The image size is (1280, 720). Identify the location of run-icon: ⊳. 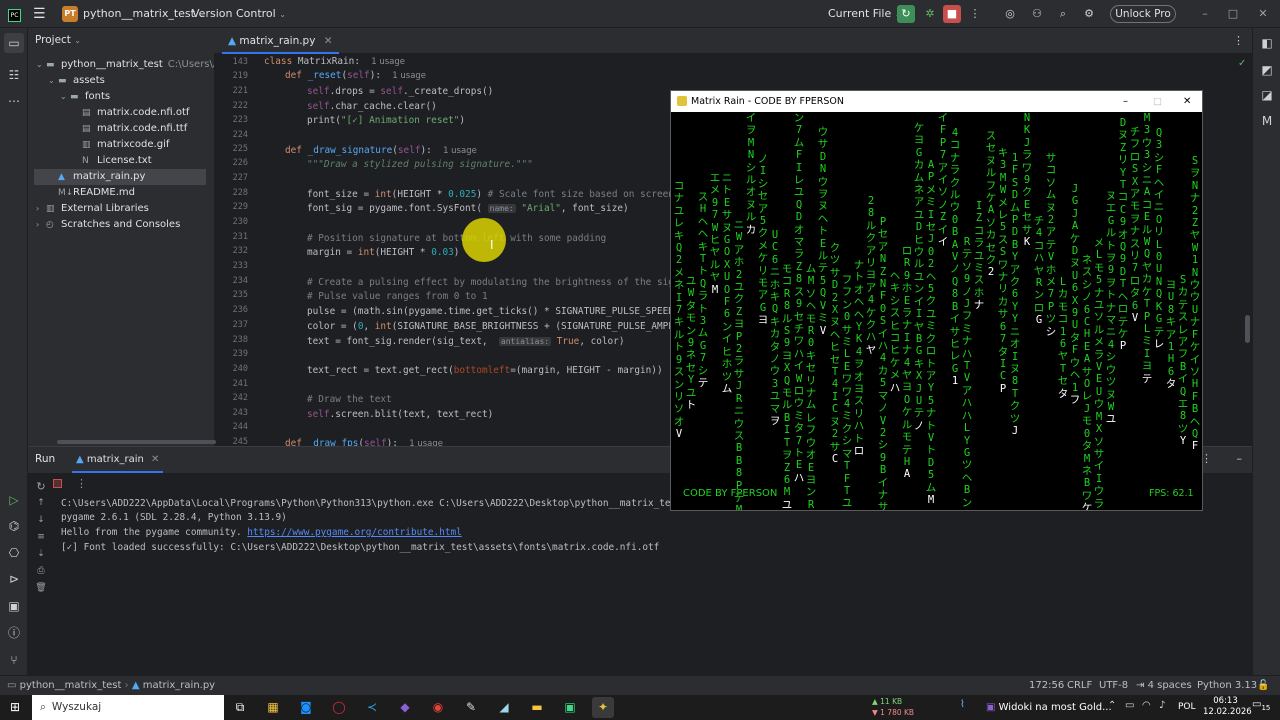
(14, 579).